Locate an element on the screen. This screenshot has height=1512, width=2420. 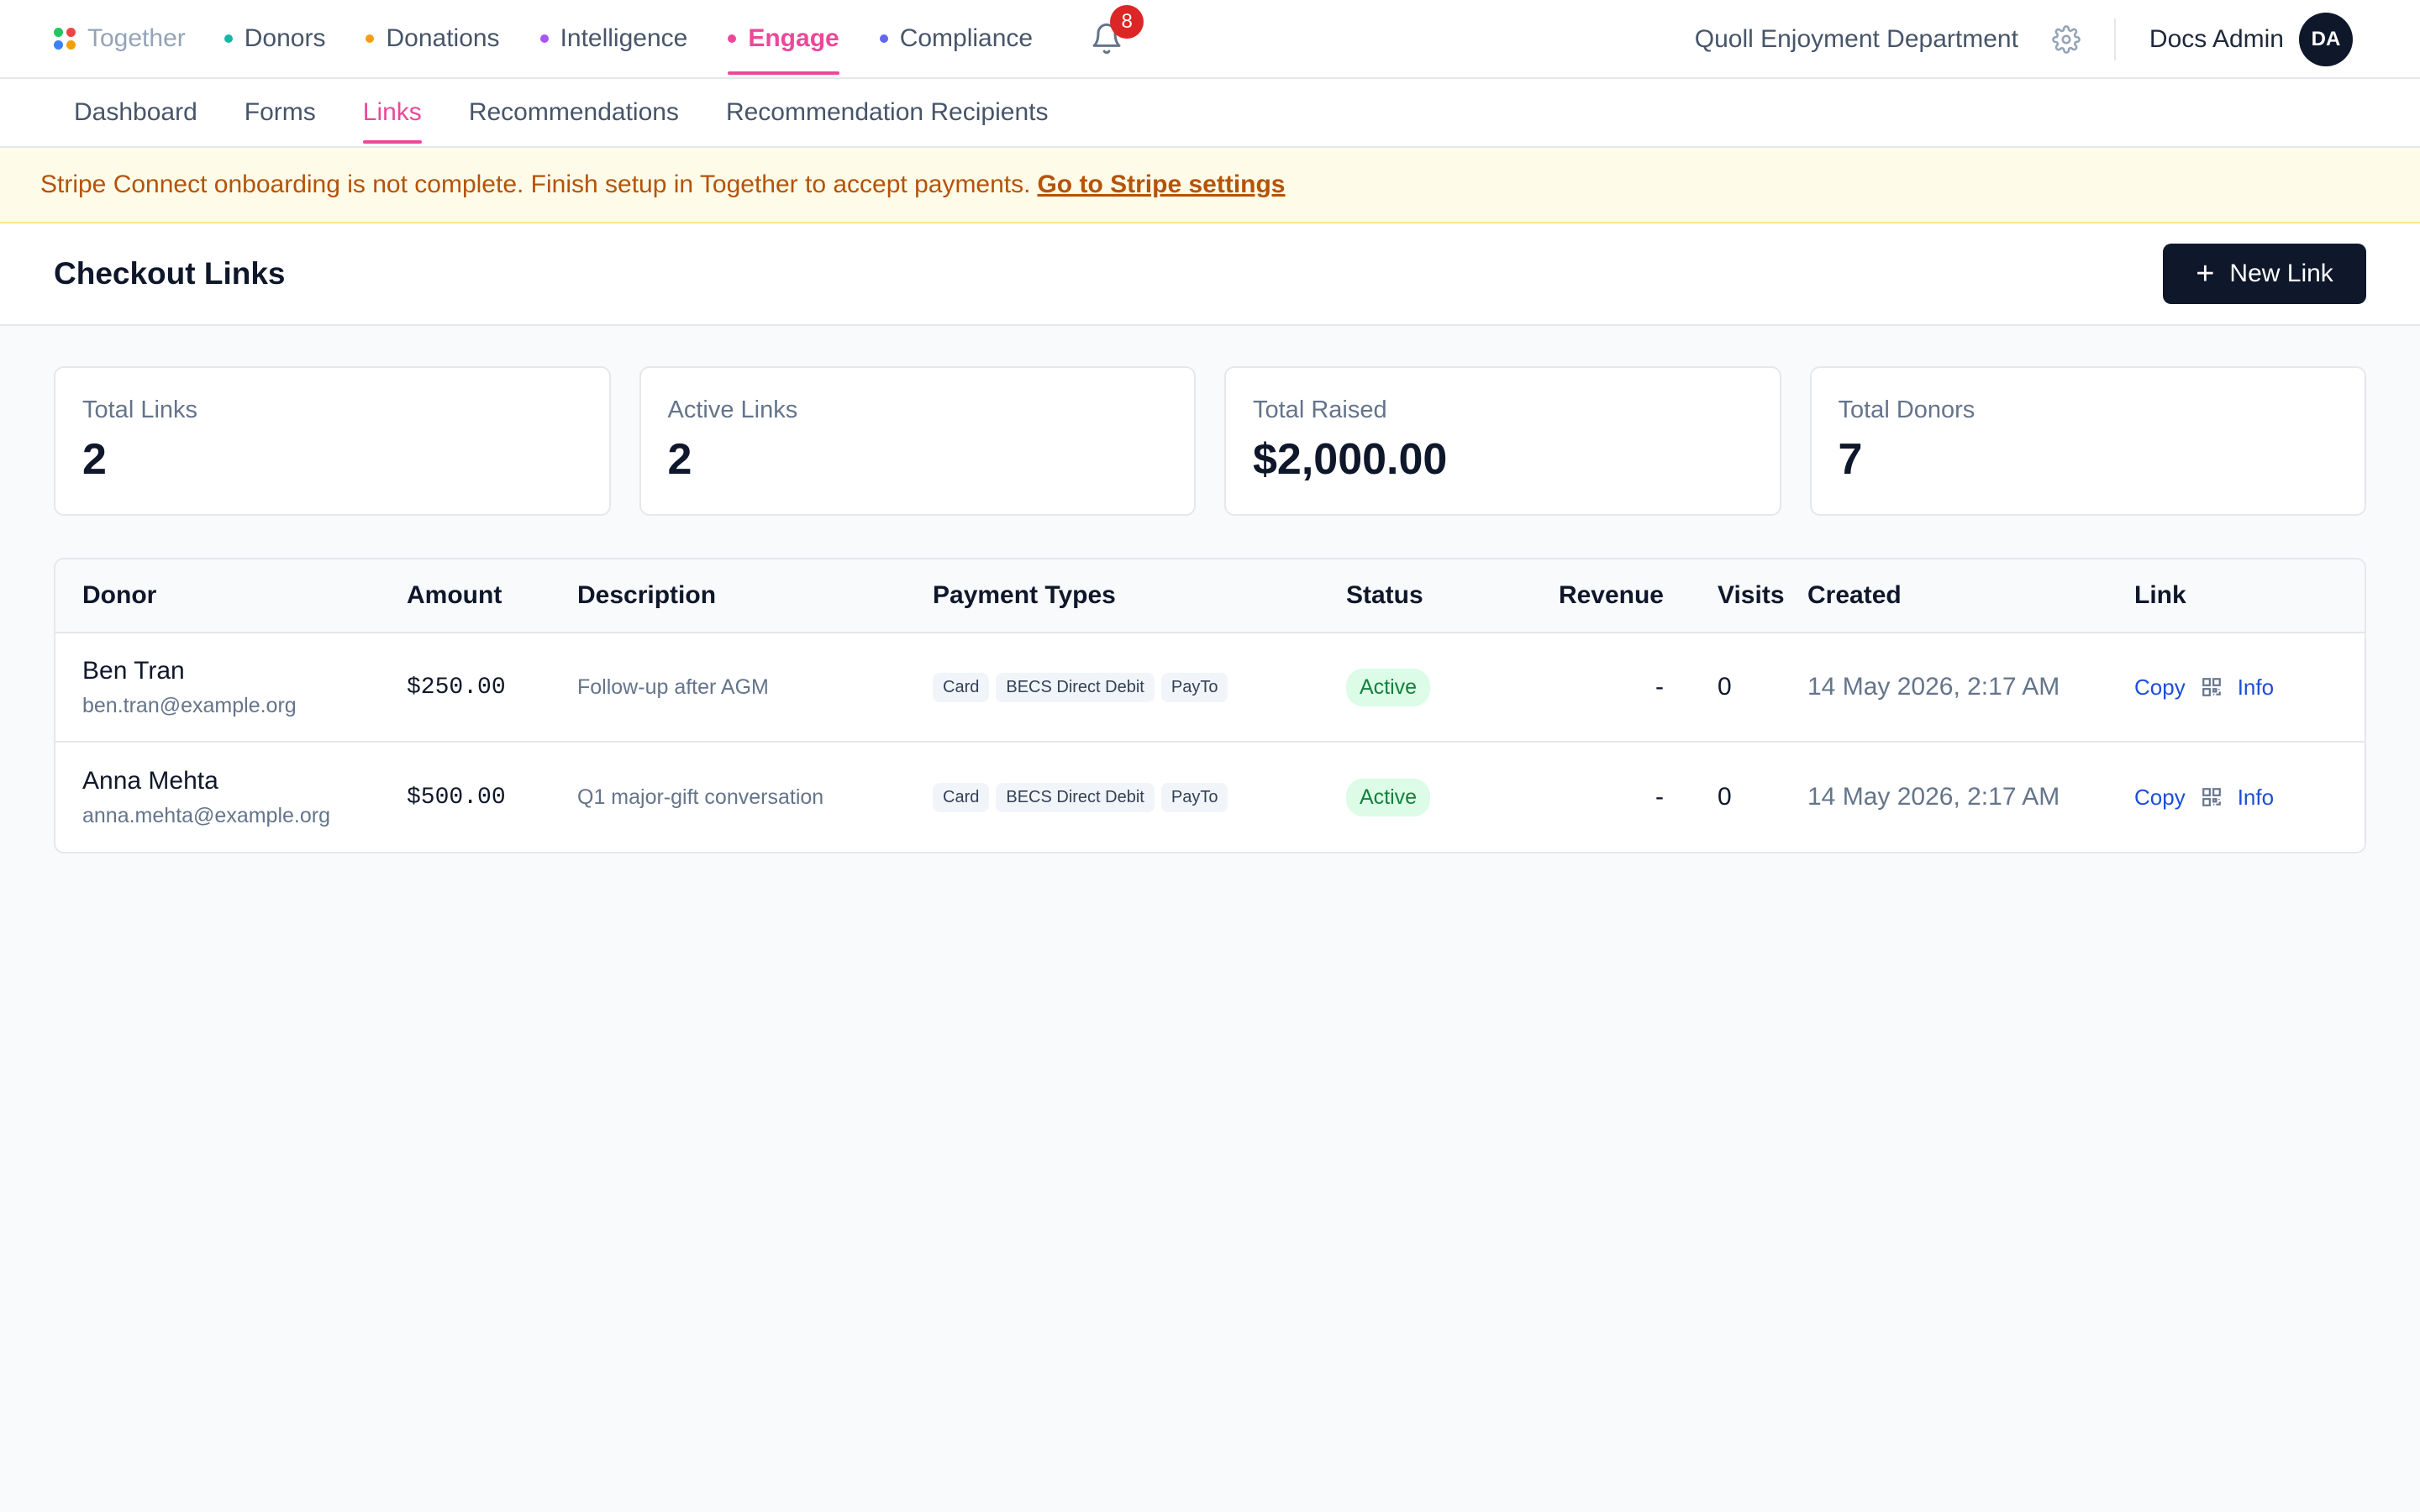
tab-links: Links is located at coordinates (392, 112).